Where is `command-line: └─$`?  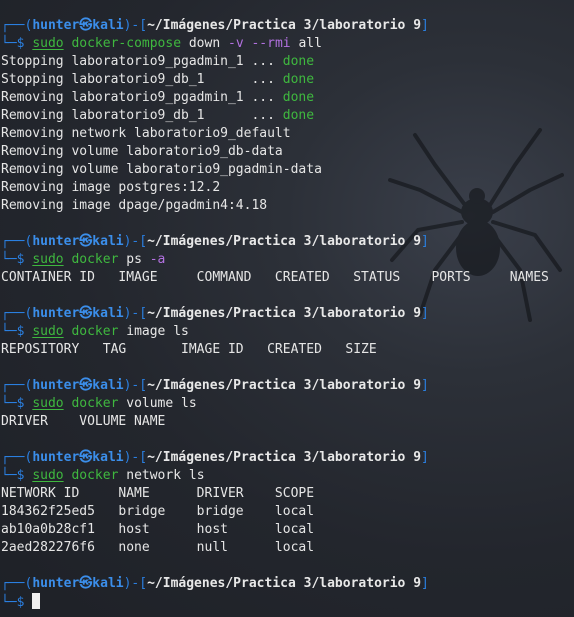 command-line: └─$ is located at coordinates (287, 602).